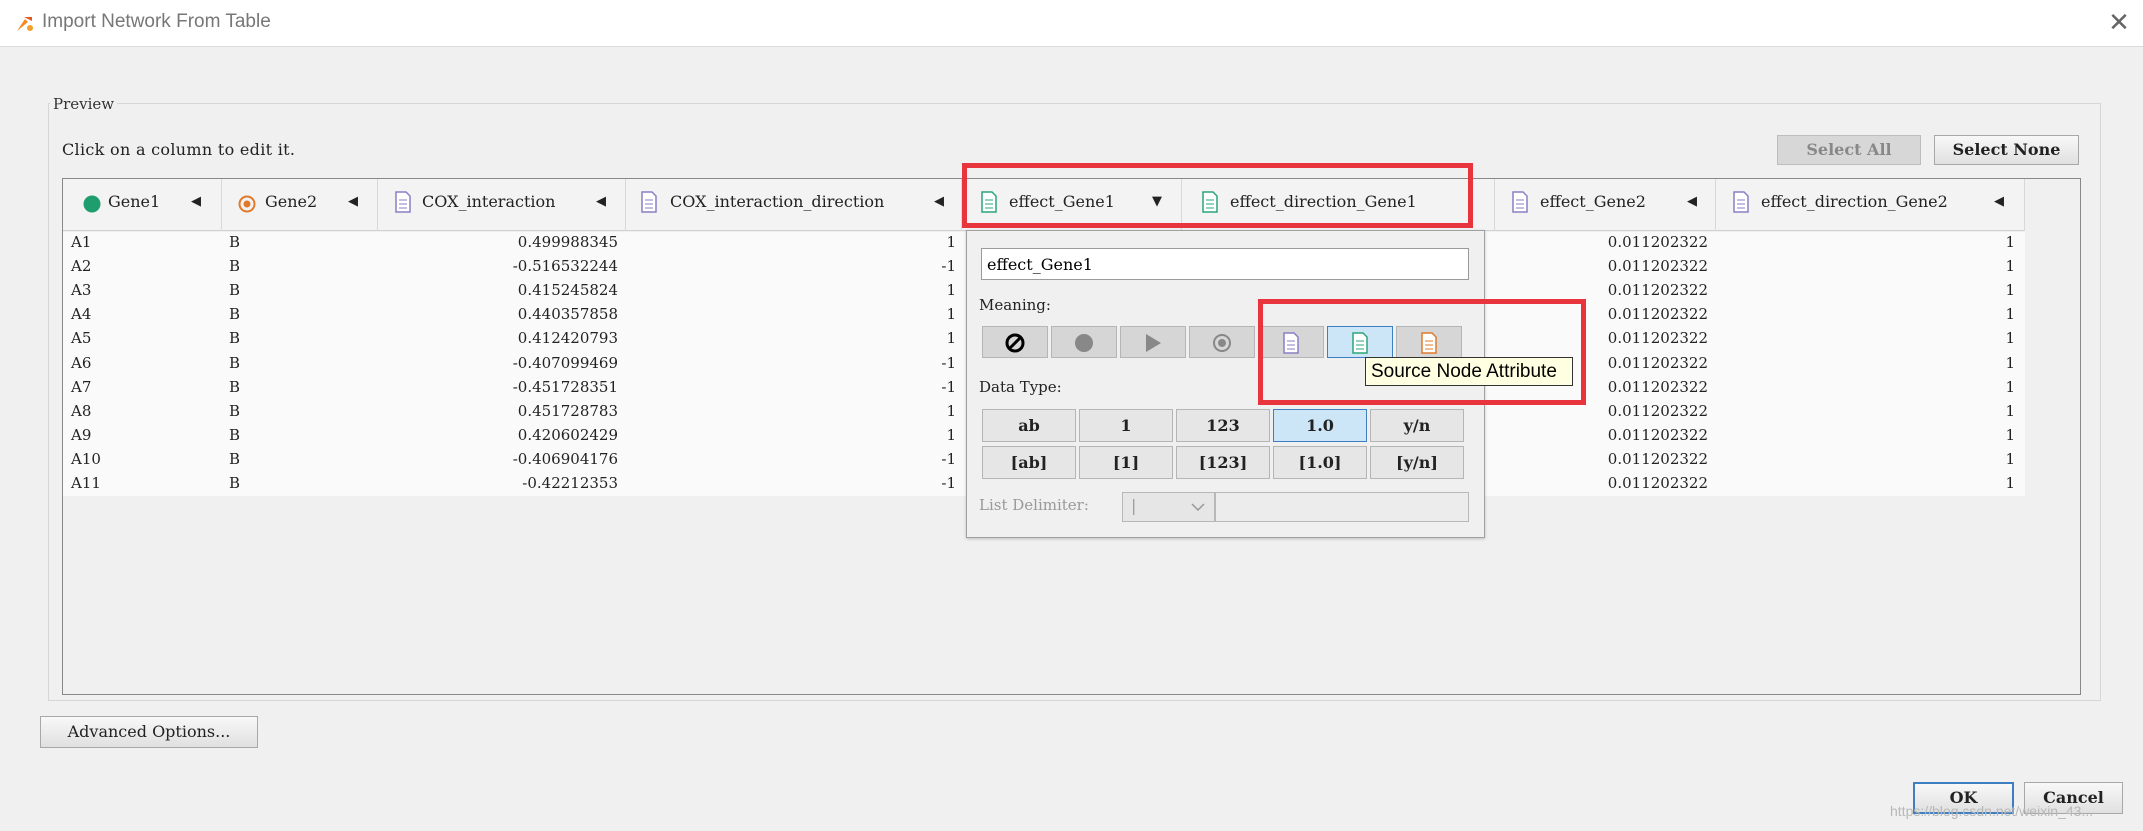 The height and width of the screenshot is (831, 2143). What do you see at coordinates (81, 410) in the screenshot?
I see `cell-gene1: A8` at bounding box center [81, 410].